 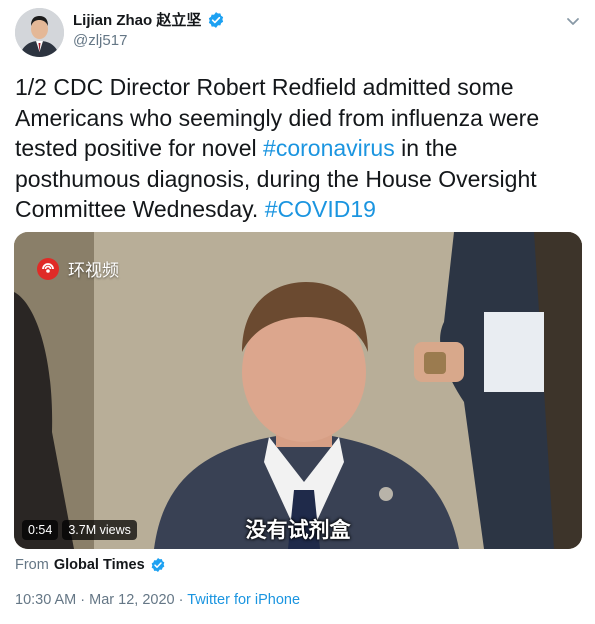 I want to click on author-name: Lijian Zhao 赵立坚, so click(x=137, y=19).